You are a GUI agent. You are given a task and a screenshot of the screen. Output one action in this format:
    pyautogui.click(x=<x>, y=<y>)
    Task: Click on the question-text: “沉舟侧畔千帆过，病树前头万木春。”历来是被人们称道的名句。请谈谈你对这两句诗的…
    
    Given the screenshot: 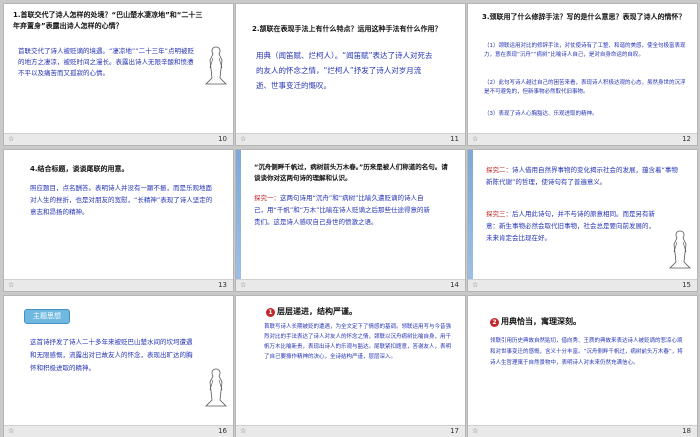 What is the action you would take?
    pyautogui.click(x=351, y=172)
    